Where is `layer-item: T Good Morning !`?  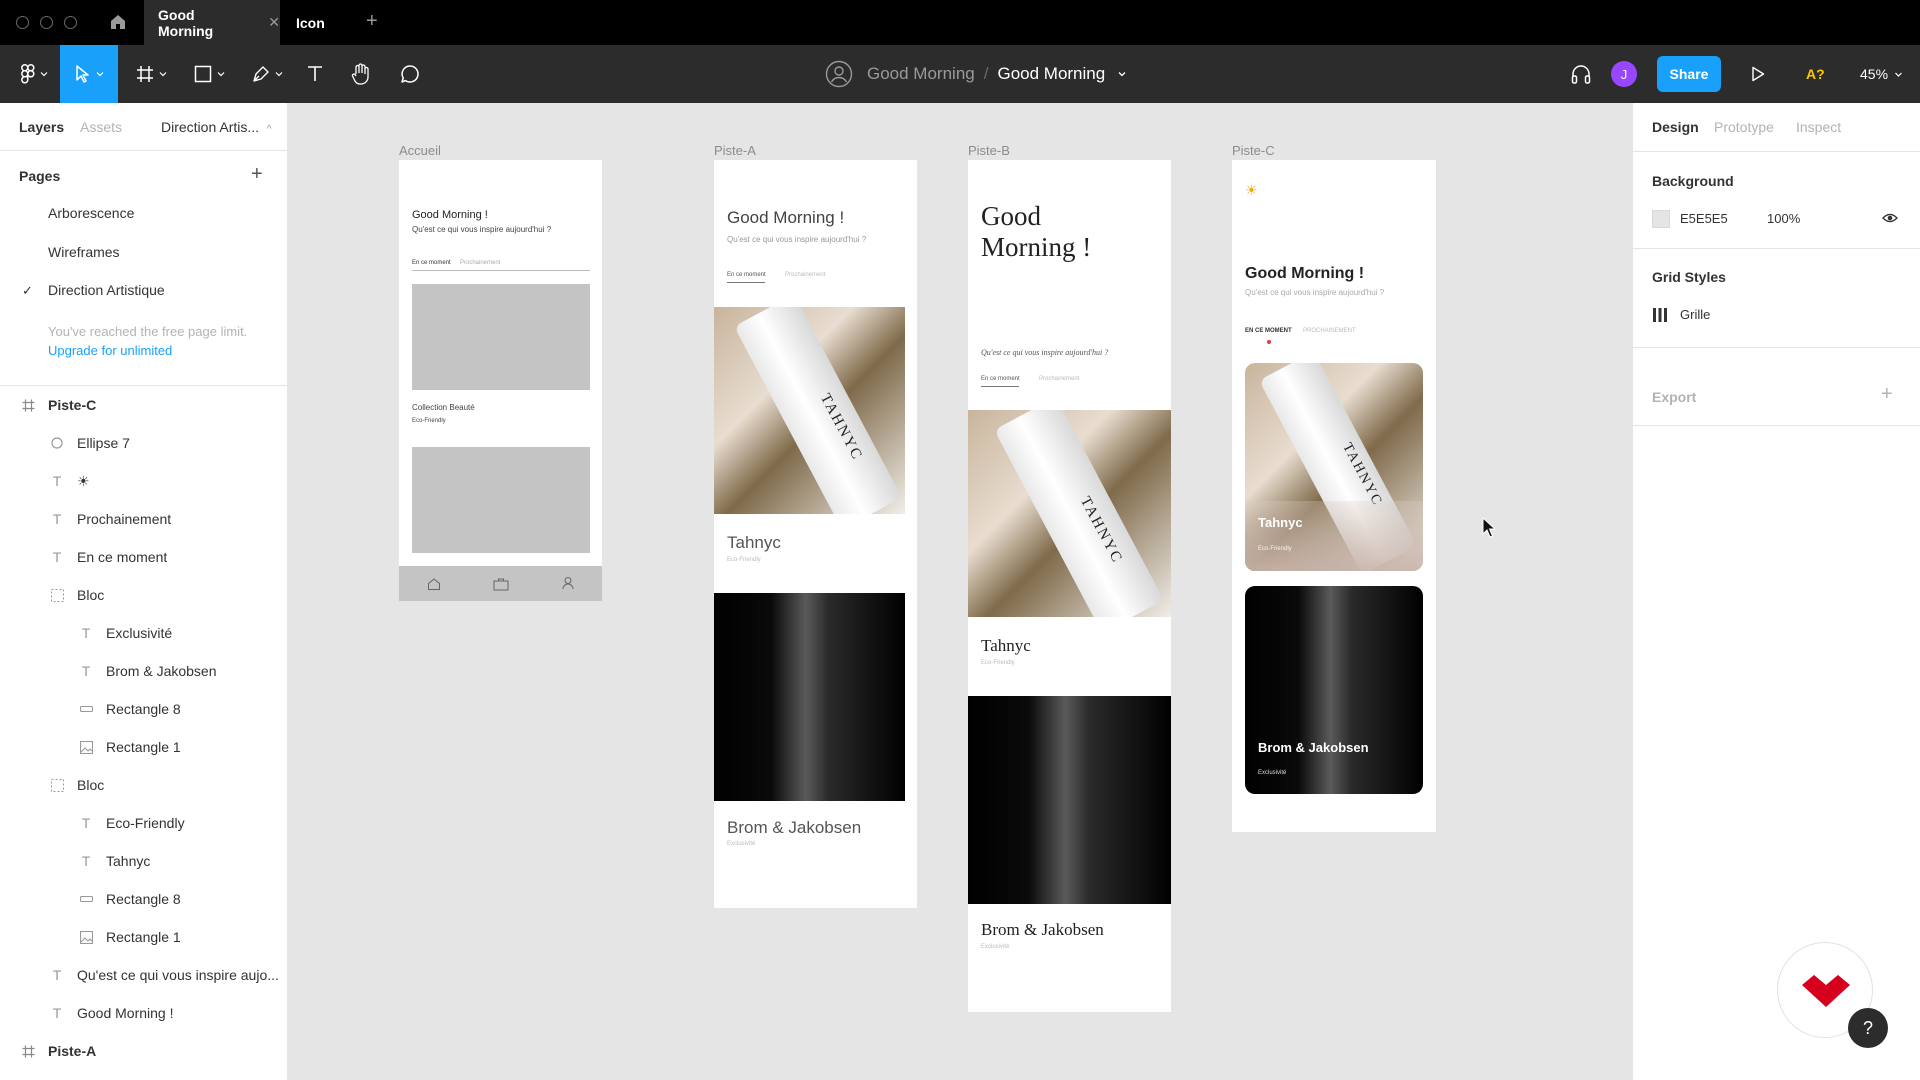
layer-item: T Good Morning ! is located at coordinates (143, 1013).